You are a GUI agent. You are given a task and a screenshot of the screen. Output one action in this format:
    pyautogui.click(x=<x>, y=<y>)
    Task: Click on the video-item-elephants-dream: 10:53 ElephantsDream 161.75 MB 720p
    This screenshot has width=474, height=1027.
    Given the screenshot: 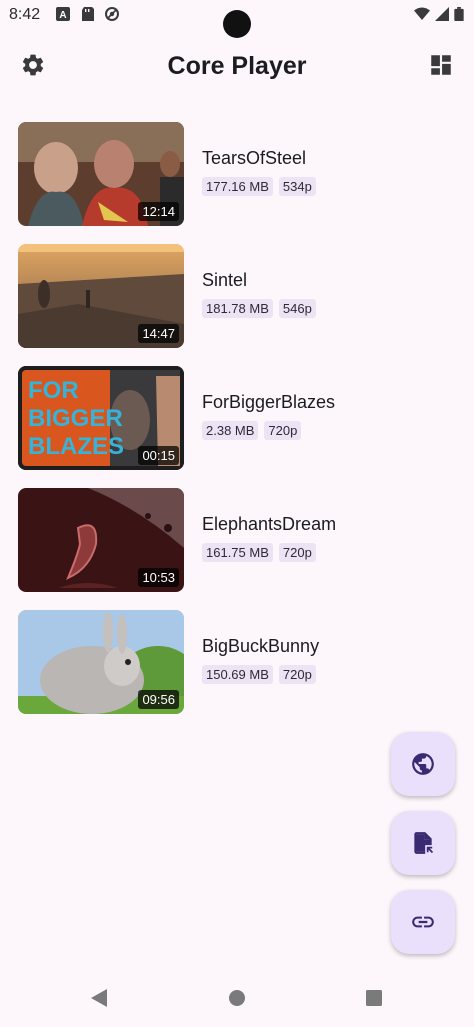 What is the action you would take?
    pyautogui.click(x=238, y=540)
    